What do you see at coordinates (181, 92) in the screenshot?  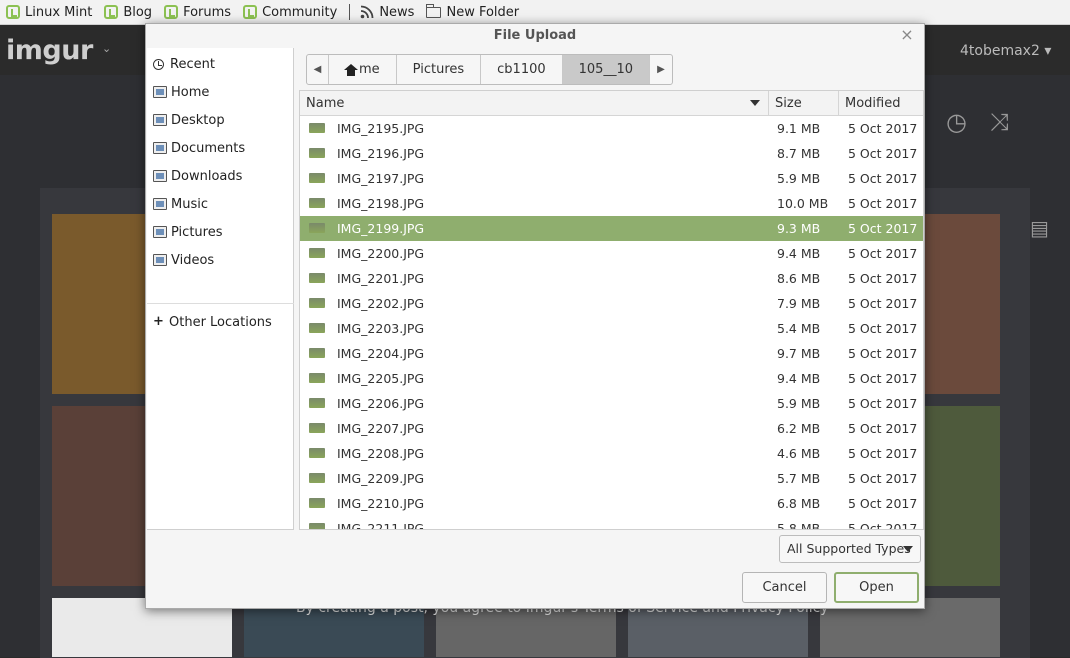 I see `sidebar-item-home: Home` at bounding box center [181, 92].